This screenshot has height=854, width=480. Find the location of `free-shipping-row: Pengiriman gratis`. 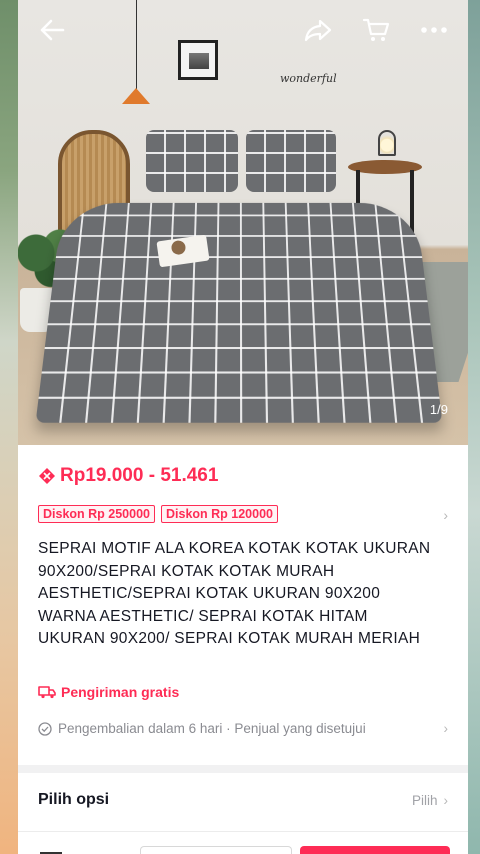

free-shipping-row: Pengiriman gratis is located at coordinates (108, 692).